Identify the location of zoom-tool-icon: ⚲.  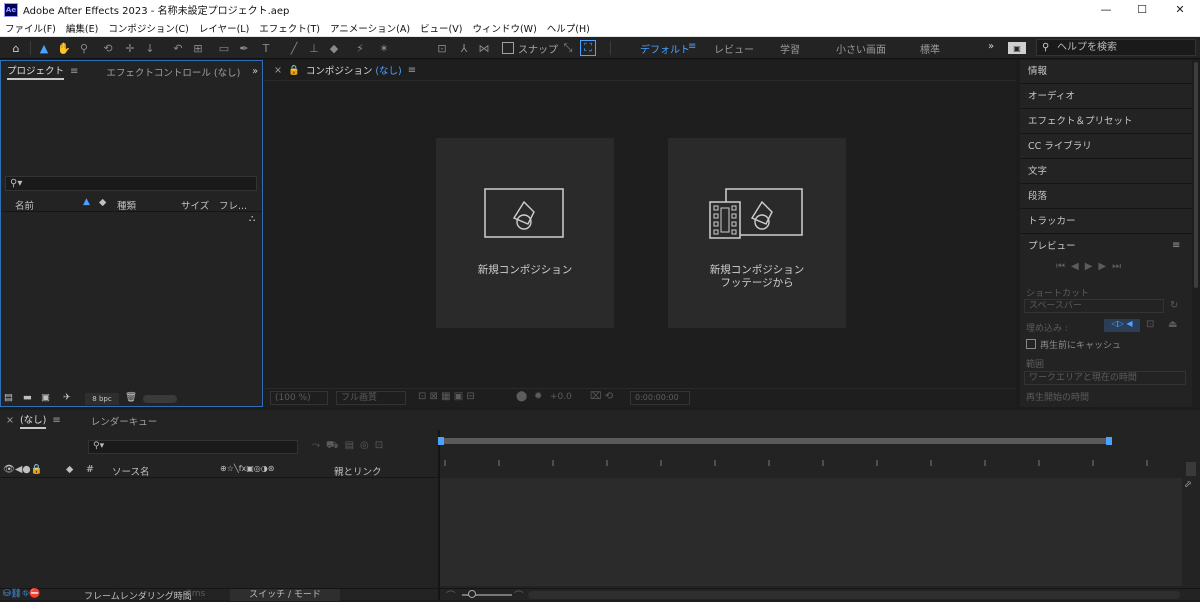
(84, 48).